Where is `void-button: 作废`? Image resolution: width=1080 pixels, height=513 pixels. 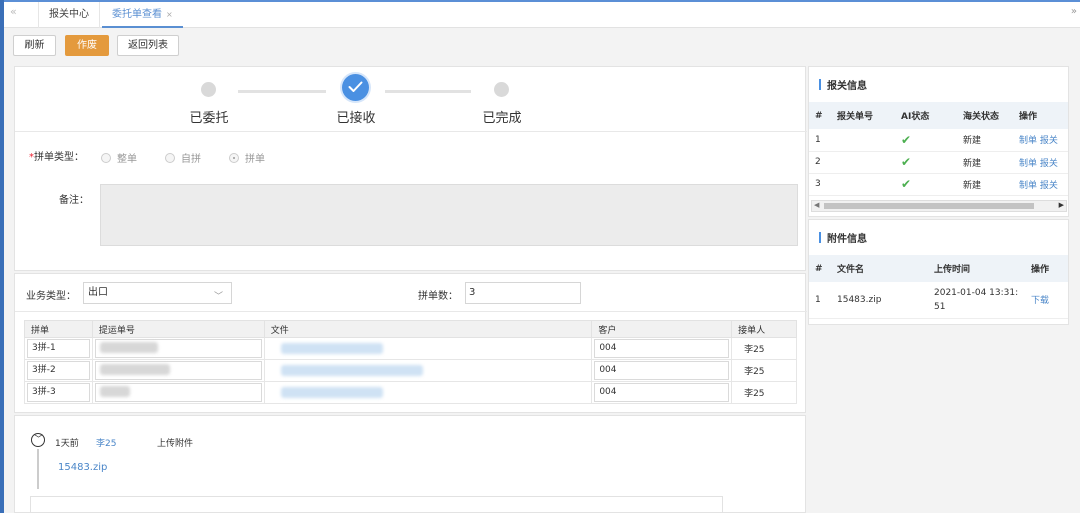
void-button: 作废 is located at coordinates (87, 45).